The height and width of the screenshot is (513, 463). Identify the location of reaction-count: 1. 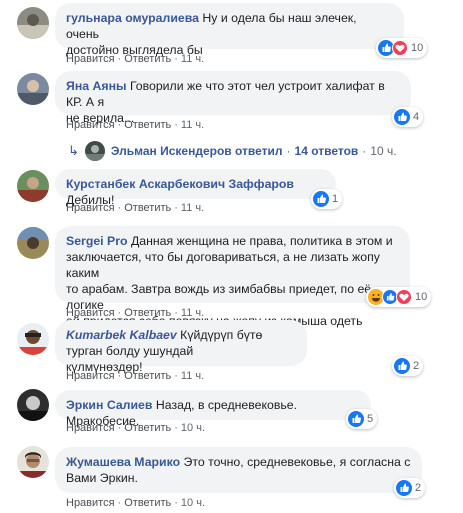
(335, 199).